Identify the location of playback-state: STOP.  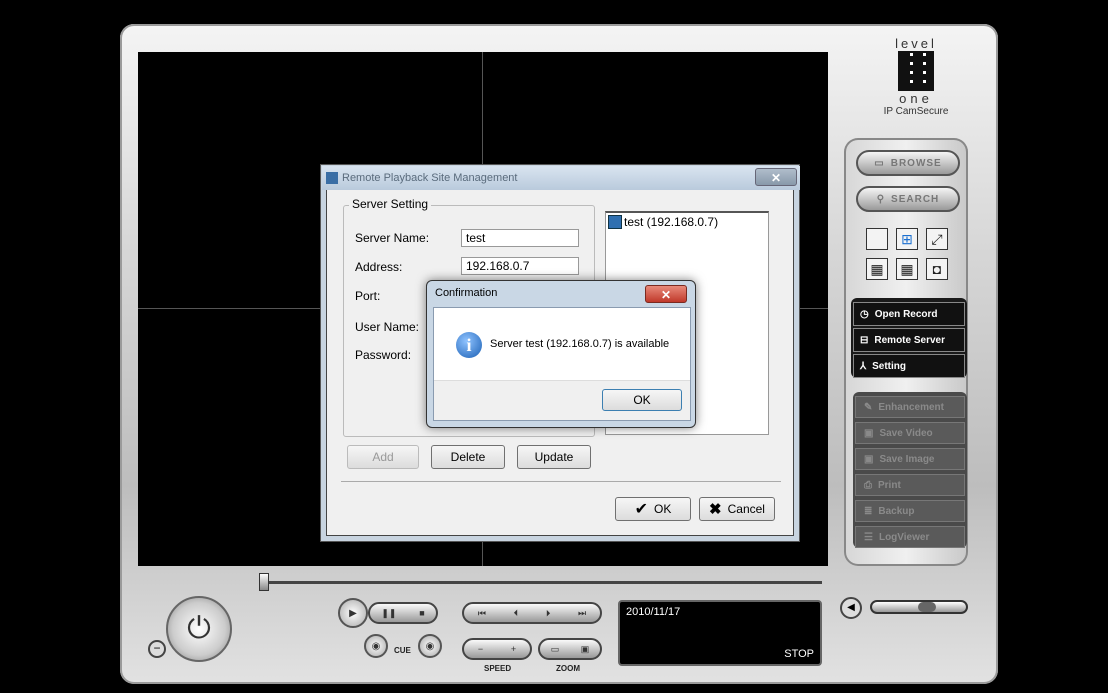
(799, 654).